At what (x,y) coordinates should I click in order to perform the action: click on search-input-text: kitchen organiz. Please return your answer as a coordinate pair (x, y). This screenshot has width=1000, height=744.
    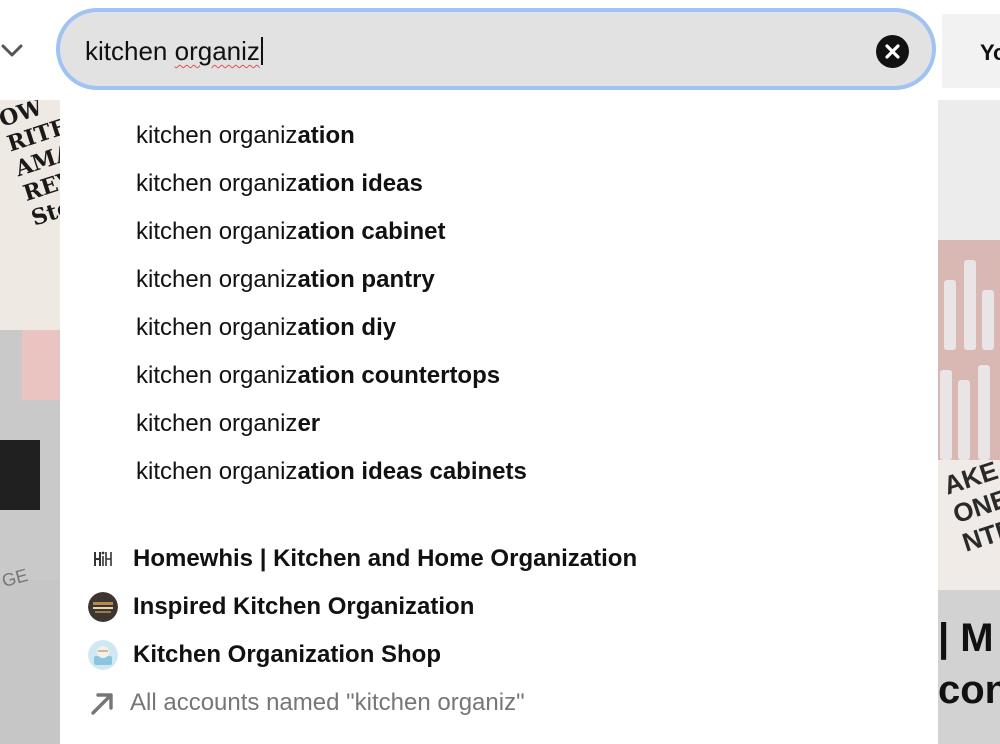
    Looking at the image, I should click on (174, 51).